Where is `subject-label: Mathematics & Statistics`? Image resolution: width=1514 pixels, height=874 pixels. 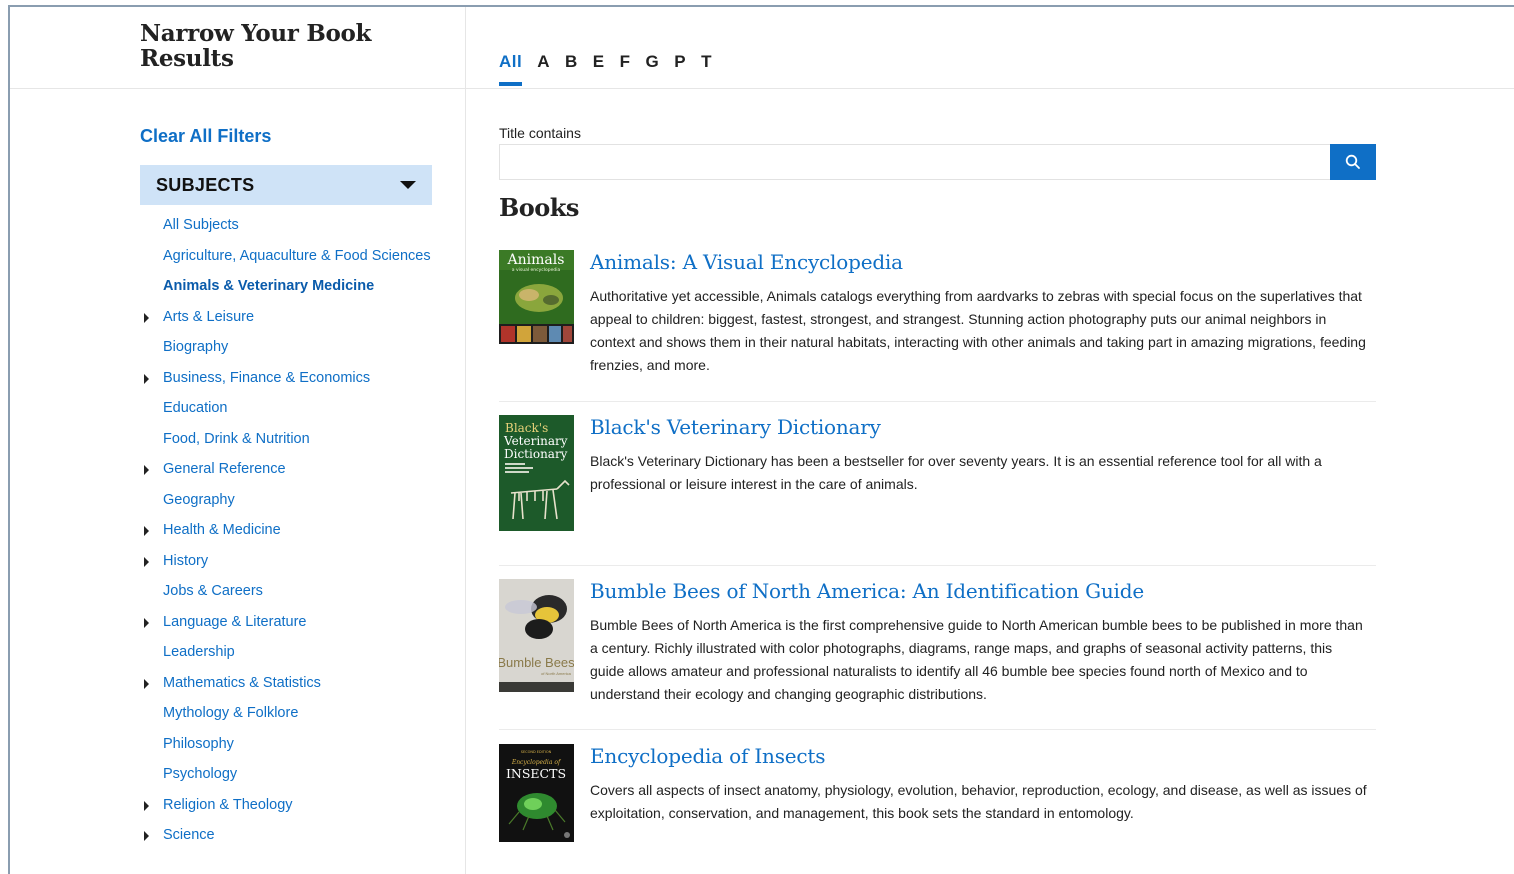 subject-label: Mathematics & Statistics is located at coordinates (242, 682).